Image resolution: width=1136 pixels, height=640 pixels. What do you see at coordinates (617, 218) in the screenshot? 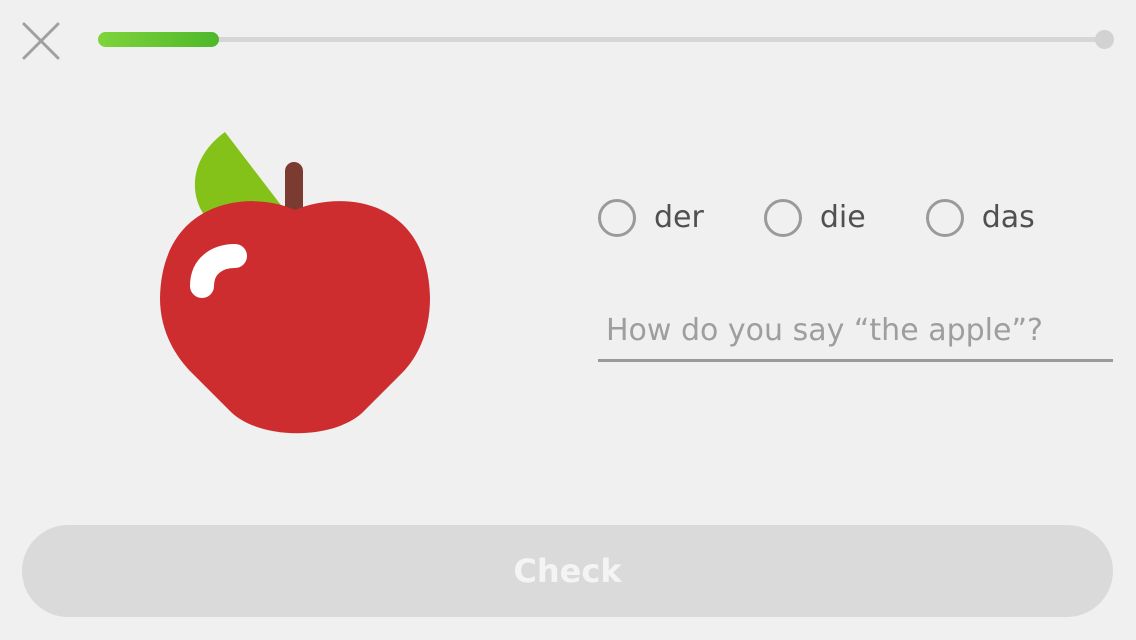
I see `radio-der` at bounding box center [617, 218].